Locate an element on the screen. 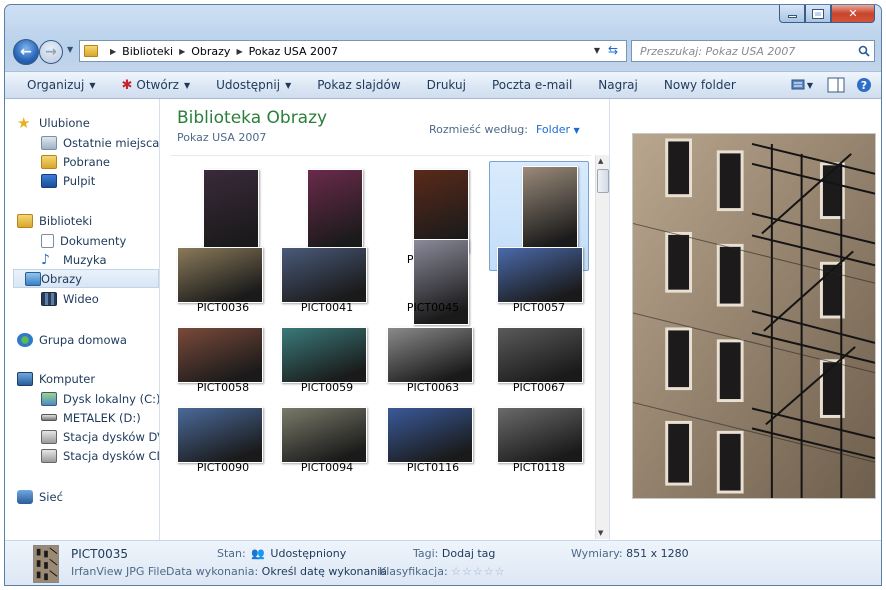 This screenshot has height=590, width=886. address-dropdown-icon: ▼ is located at coordinates (597, 50).